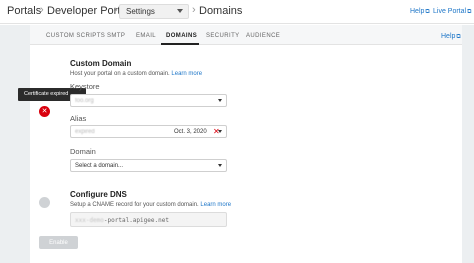 Image resolution: width=474 pixels, height=263 pixels. I want to click on alias-value: expired, so click(85, 132).